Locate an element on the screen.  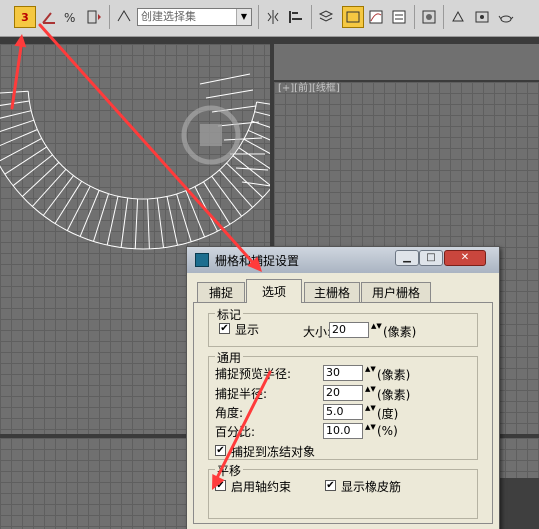
display-markers-label: 显示 is located at coordinates (247, 330).